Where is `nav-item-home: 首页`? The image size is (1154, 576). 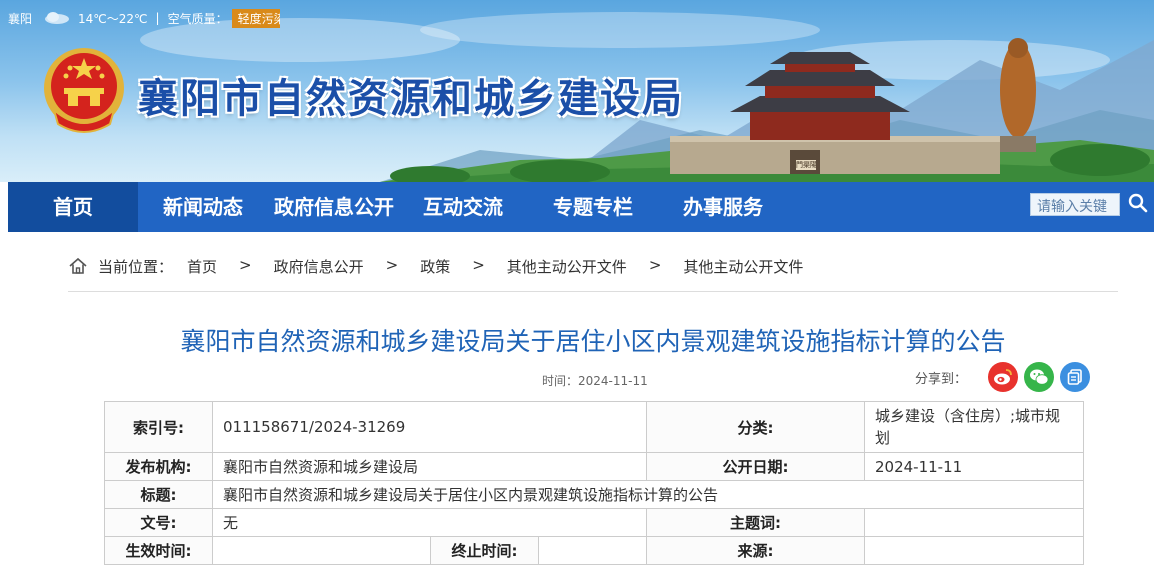 nav-item-home: 首页 is located at coordinates (73, 207).